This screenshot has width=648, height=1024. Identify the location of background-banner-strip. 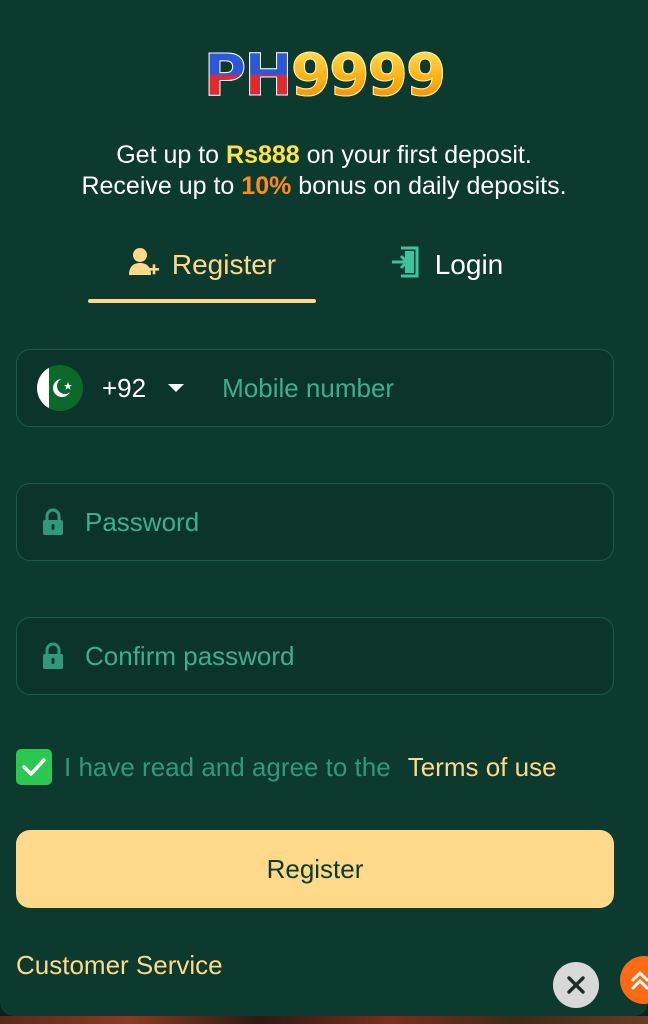
(324, 1020).